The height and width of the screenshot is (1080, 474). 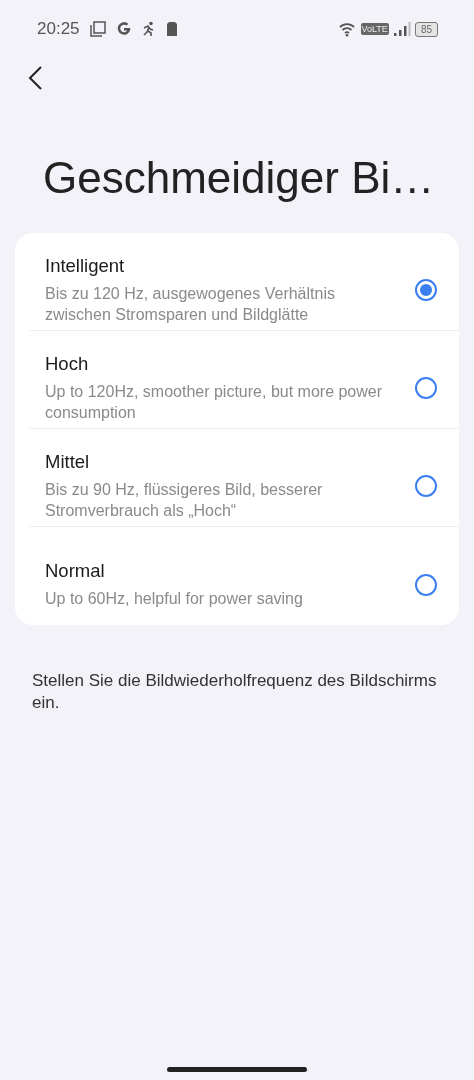 I want to click on option-label: Hoch, so click(x=67, y=364).